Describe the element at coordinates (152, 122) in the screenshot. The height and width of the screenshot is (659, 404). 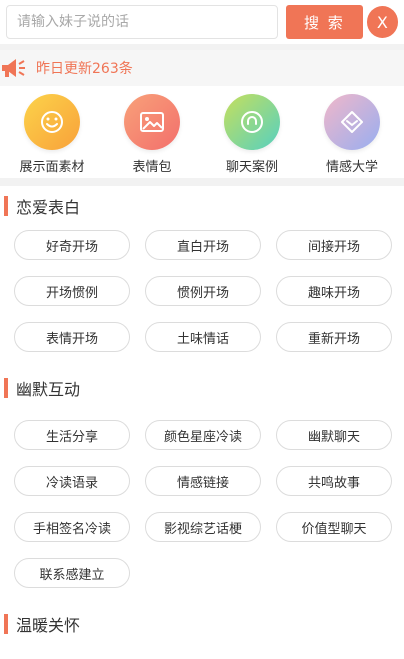
I see `image-icon` at that location.